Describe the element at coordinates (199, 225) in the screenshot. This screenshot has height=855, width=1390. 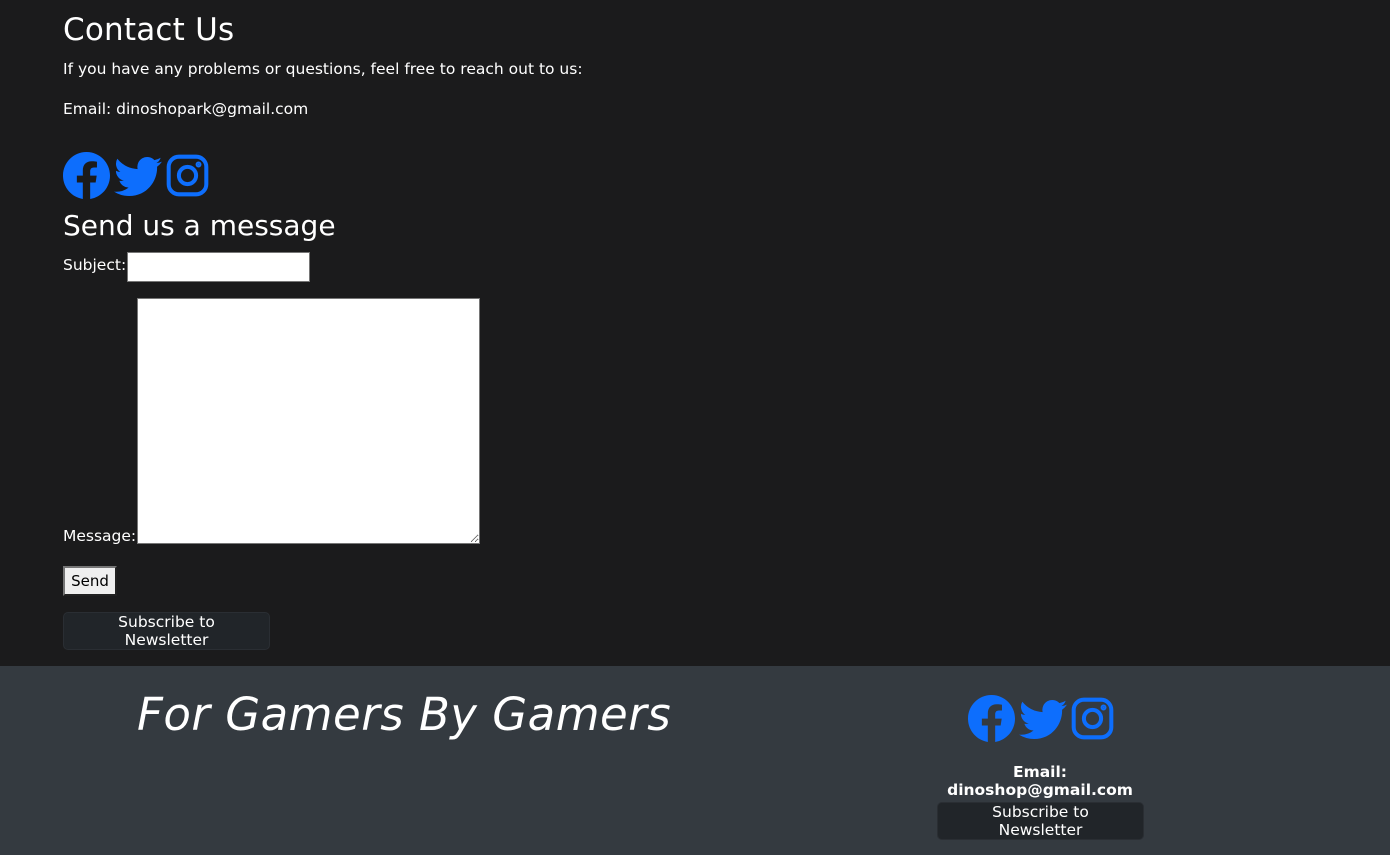
I see `send-message-heading: Send us a message` at that location.